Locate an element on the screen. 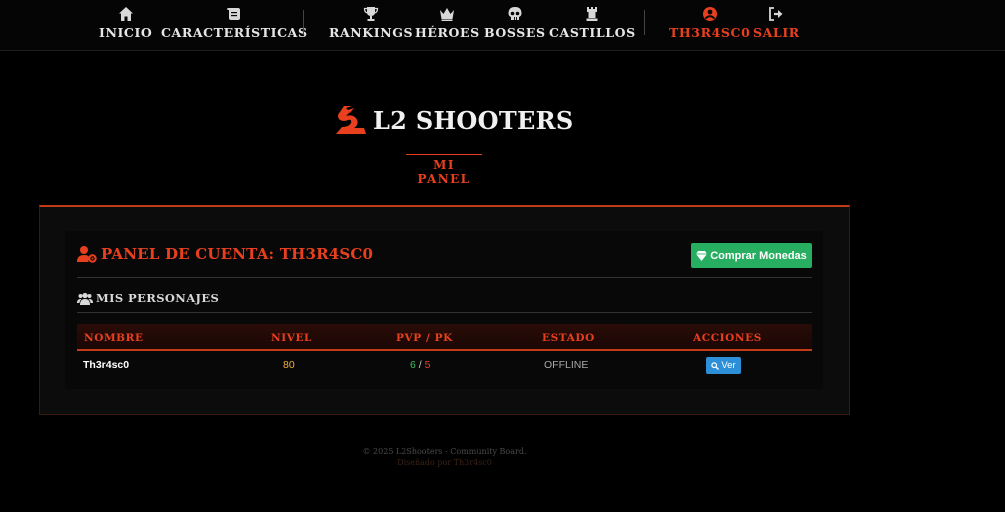 The width and height of the screenshot is (1005, 512). nav-label: HÉROES is located at coordinates (447, 32).